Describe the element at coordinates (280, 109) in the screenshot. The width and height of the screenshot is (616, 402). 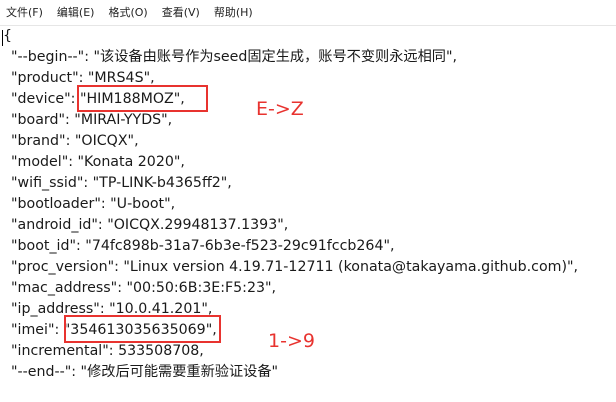
I see `device-annotation: E->Z` at that location.